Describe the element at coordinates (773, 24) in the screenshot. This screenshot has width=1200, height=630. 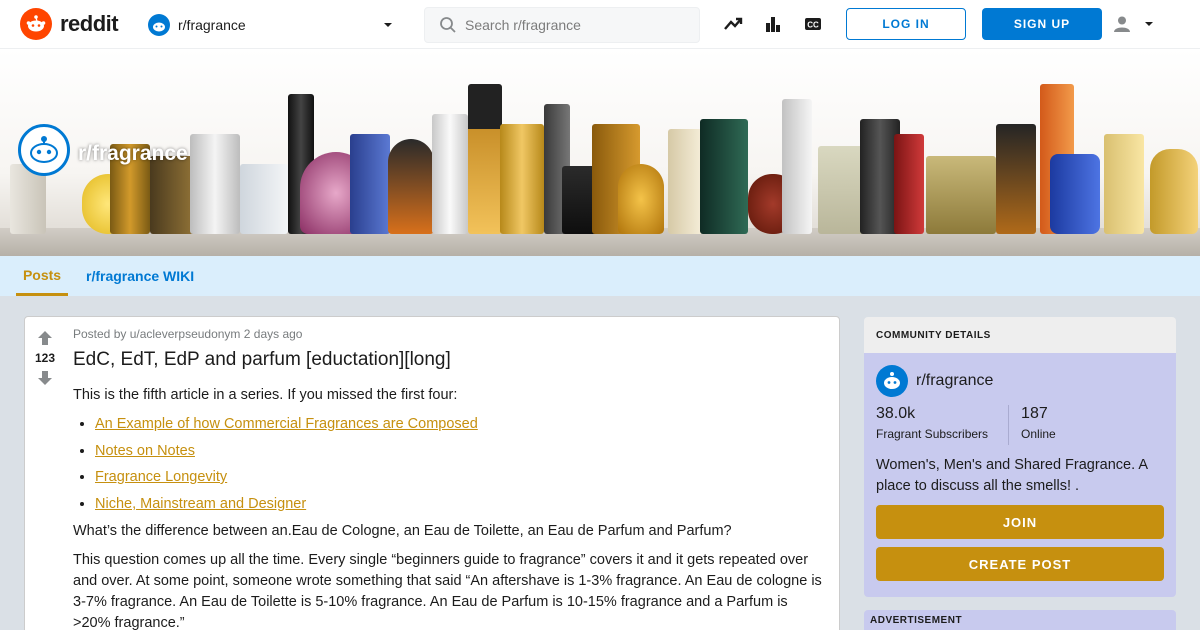
I see `stats-icon` at that location.